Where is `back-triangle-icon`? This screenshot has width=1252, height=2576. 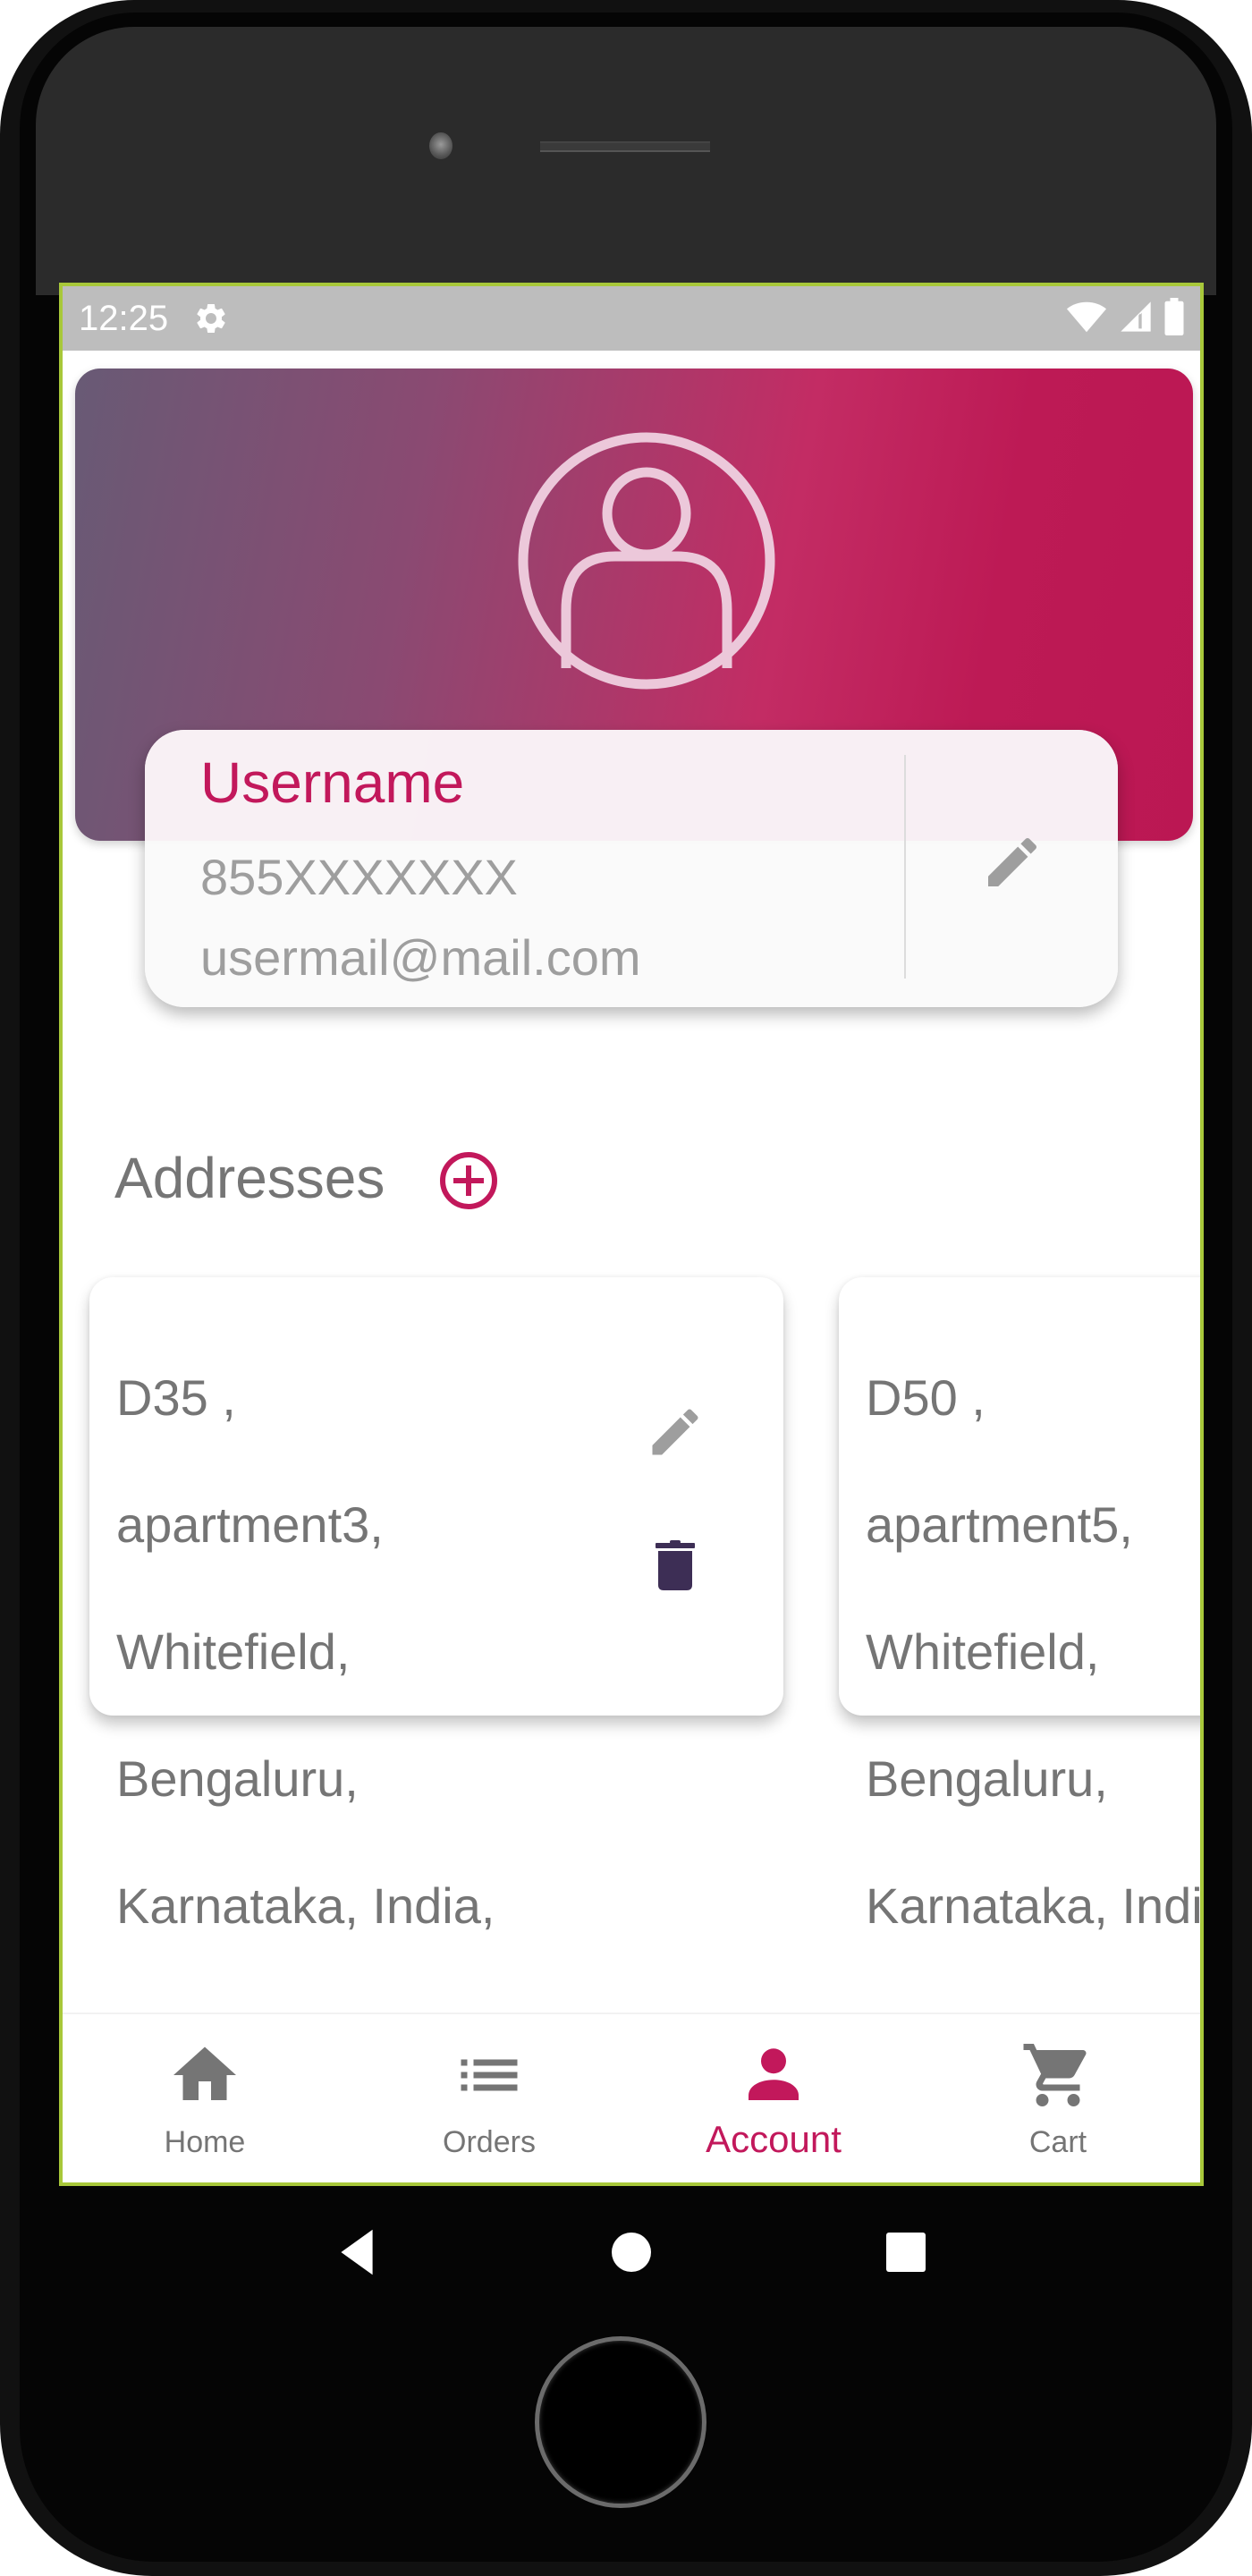
back-triangle-icon is located at coordinates (357, 2252).